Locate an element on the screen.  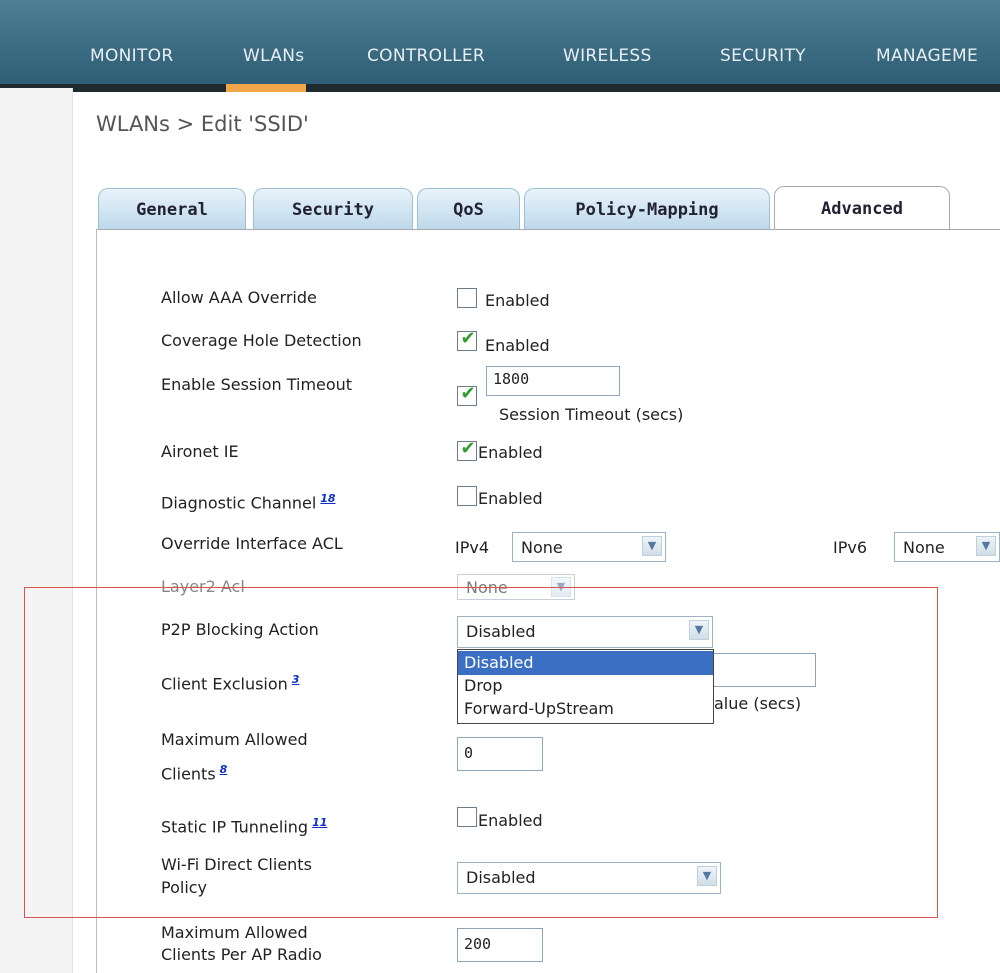
aironet-ie-text: Enabled is located at coordinates (510, 452).